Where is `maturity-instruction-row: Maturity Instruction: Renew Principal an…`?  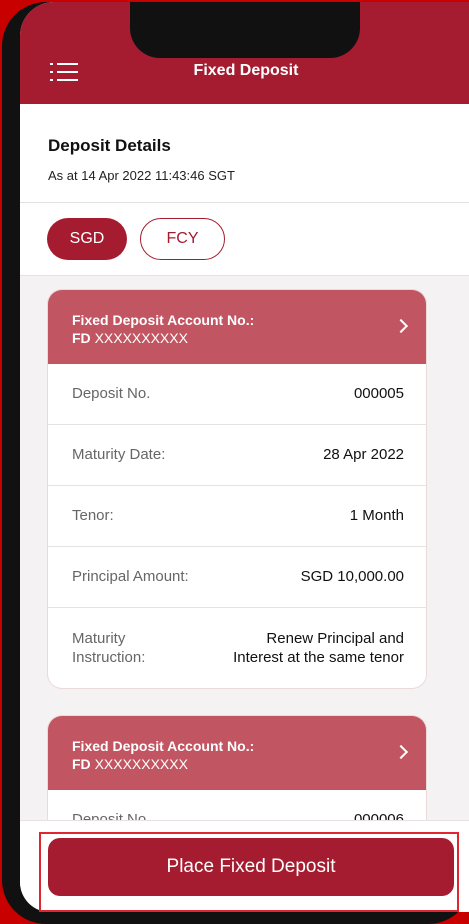
maturity-instruction-row: Maturity Instruction: Renew Principal an… is located at coordinates (237, 648).